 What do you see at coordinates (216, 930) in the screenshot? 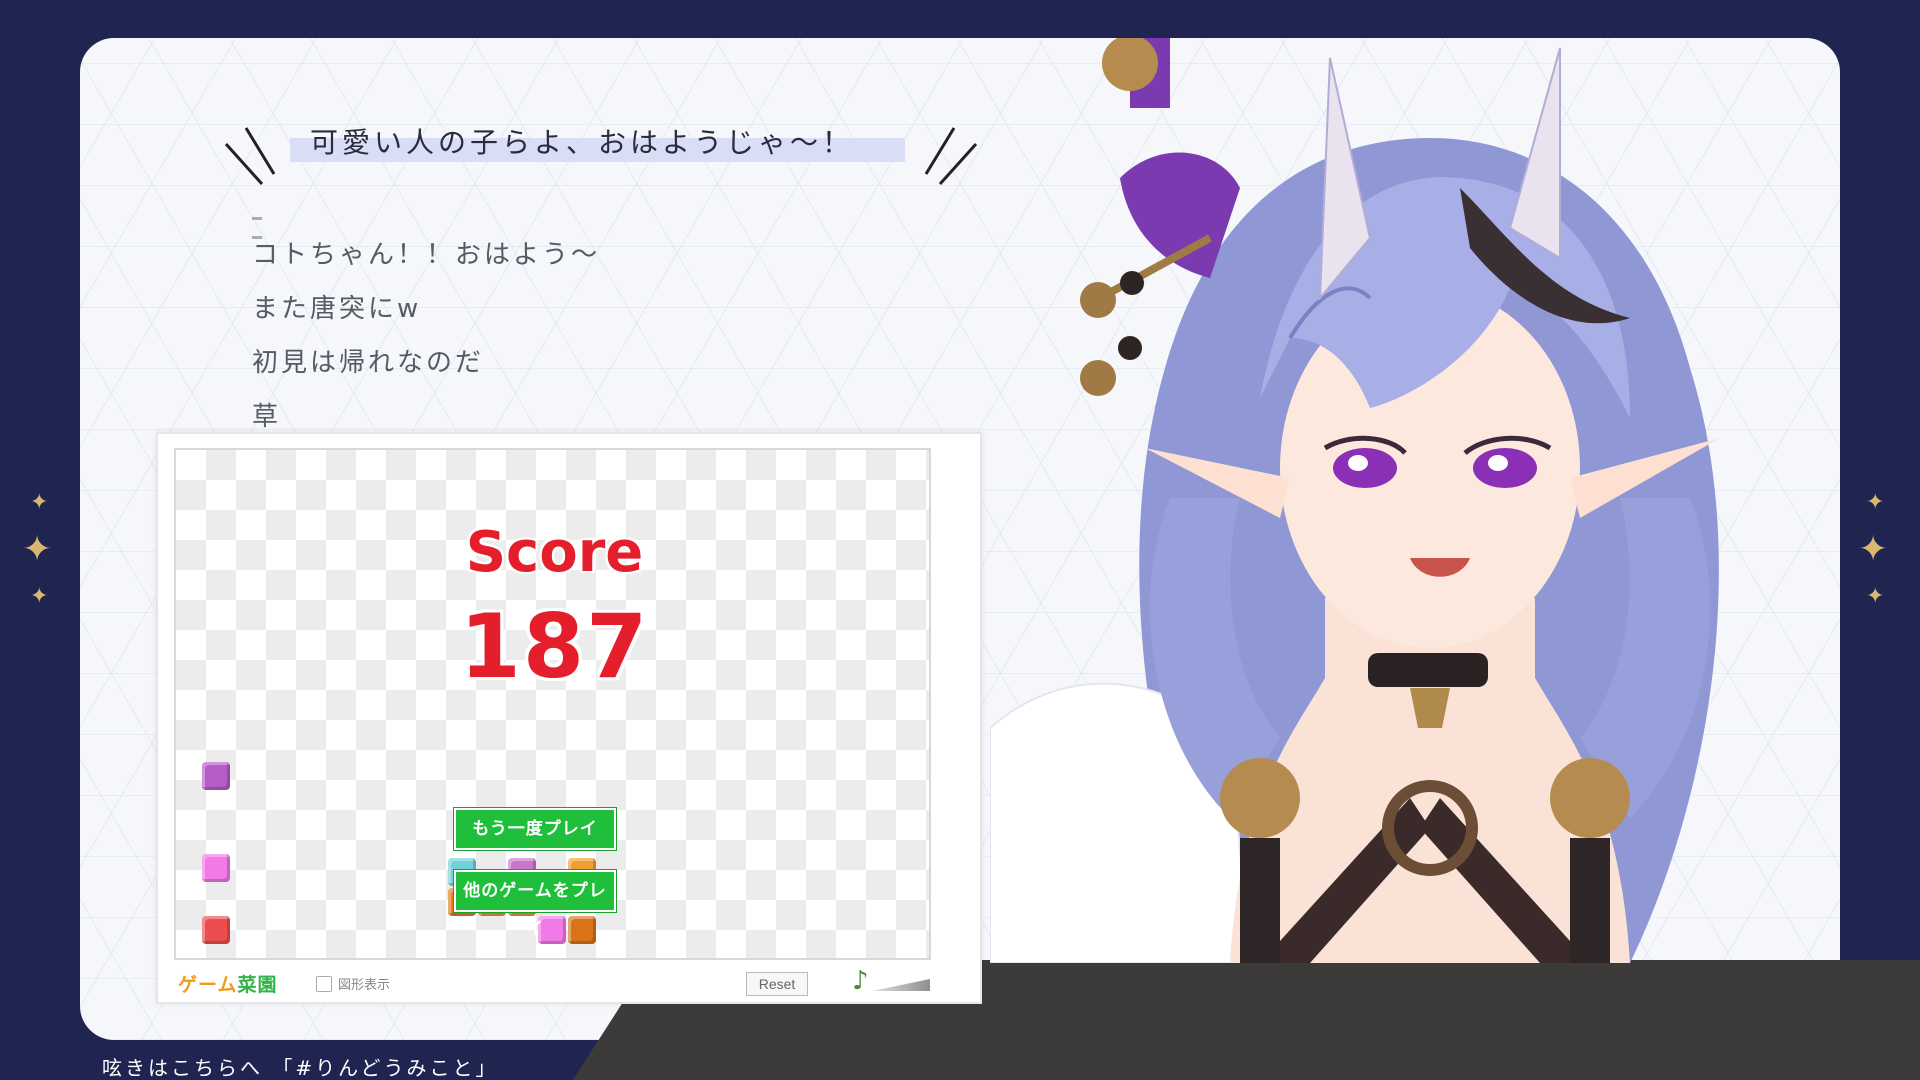
I see `block-red` at bounding box center [216, 930].